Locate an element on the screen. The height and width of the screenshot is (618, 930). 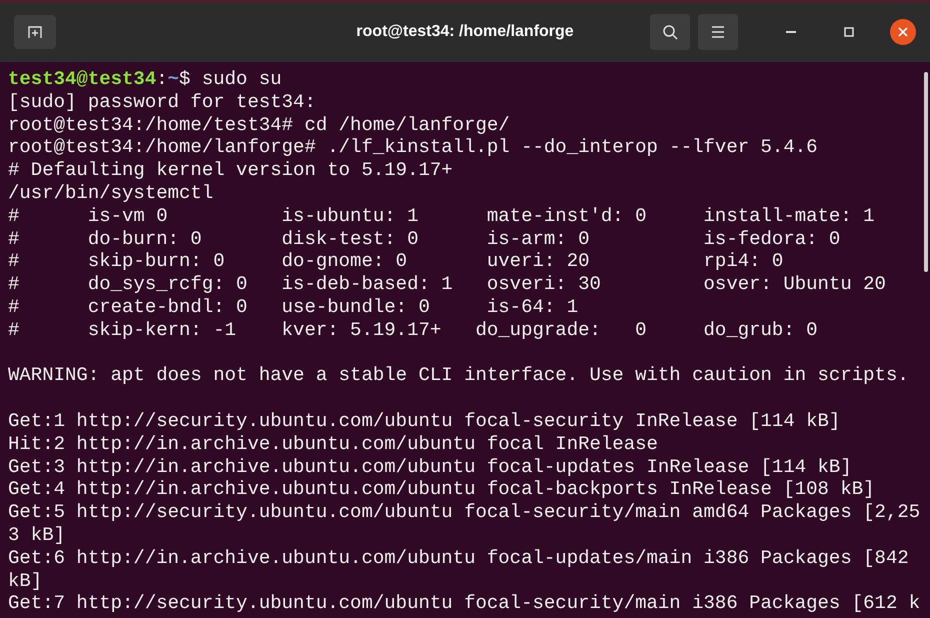
menu-icon is located at coordinates (718, 32).